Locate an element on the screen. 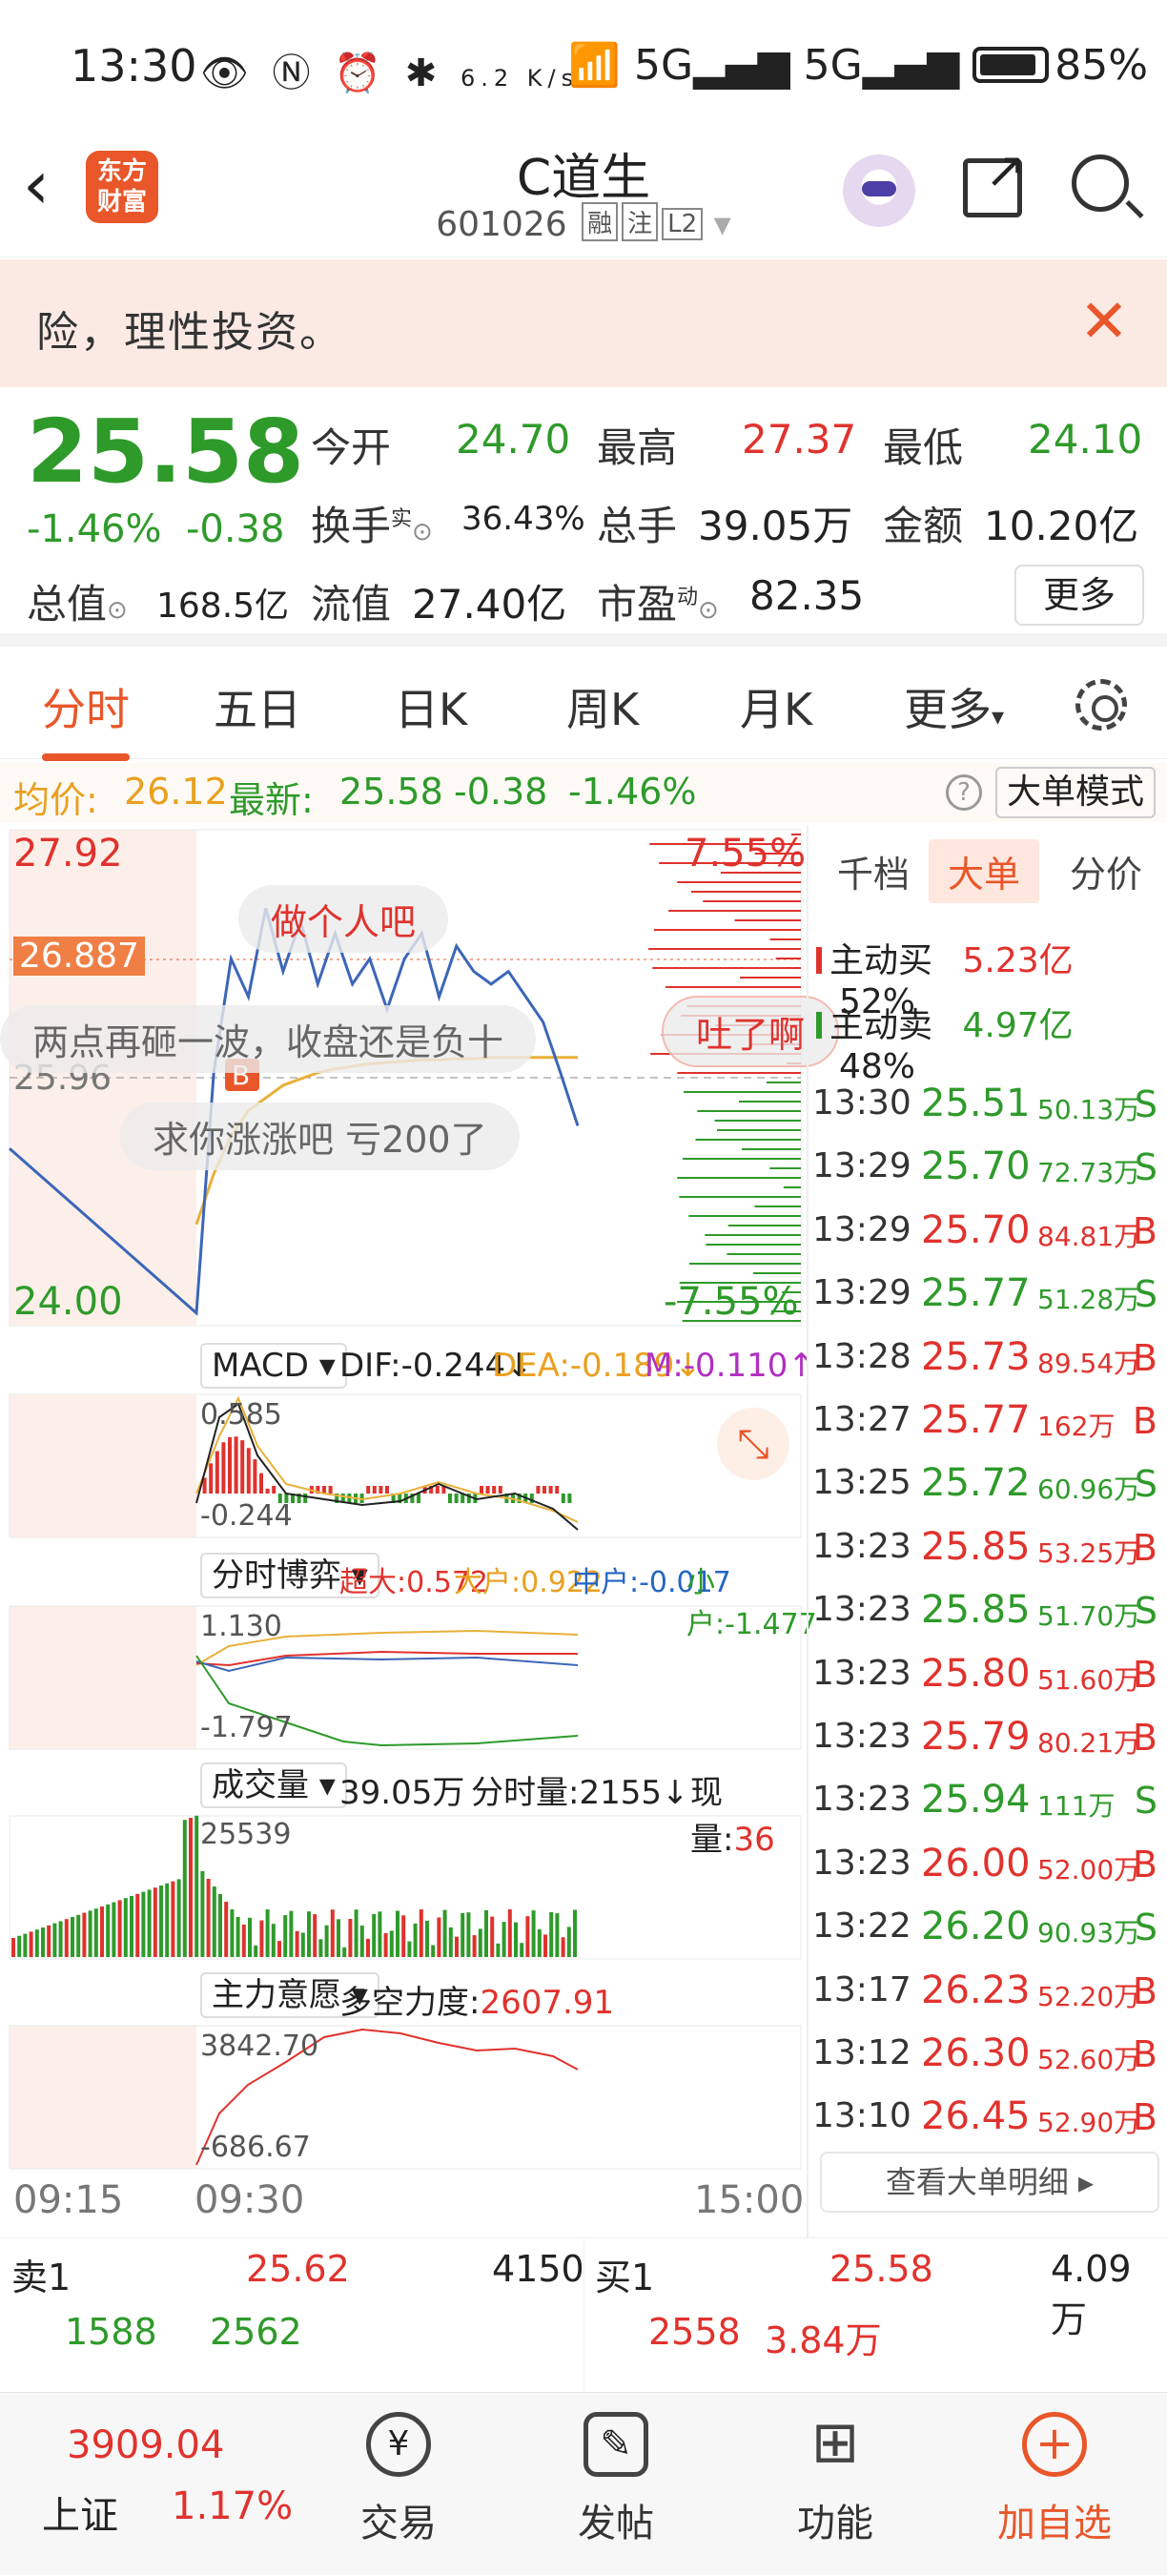  table-row: 13:29 25.70 72.73万 S is located at coordinates (988, 1166).